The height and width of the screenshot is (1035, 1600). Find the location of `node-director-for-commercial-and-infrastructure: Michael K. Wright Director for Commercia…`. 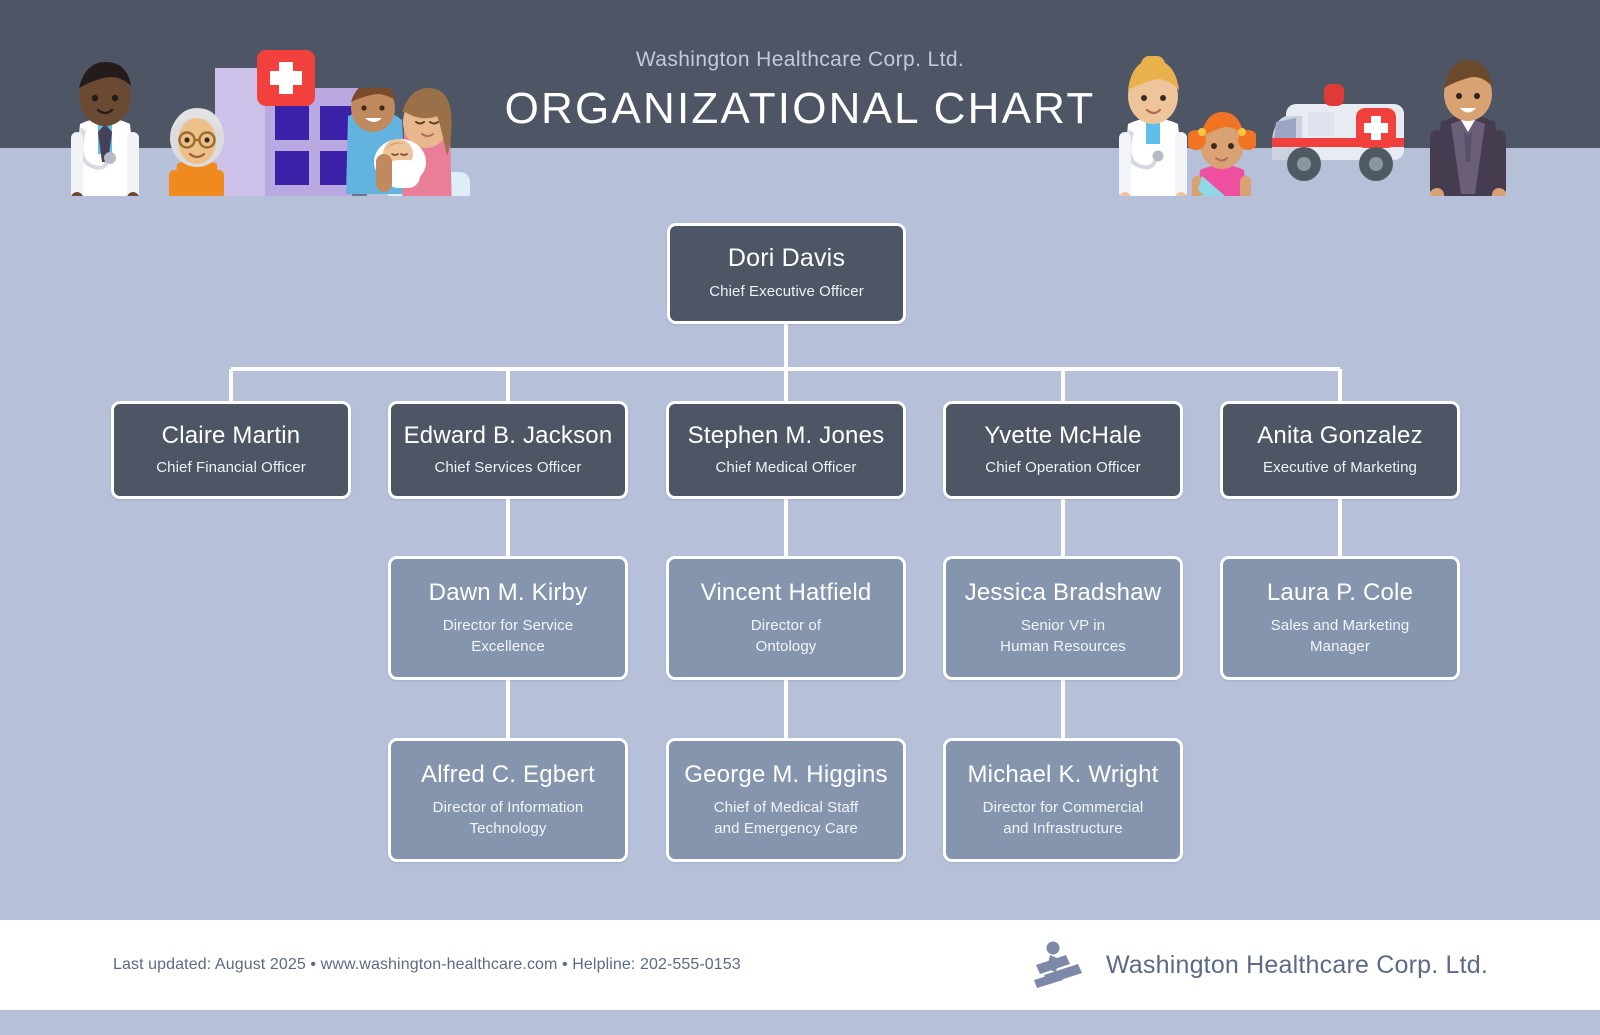

node-director-for-commercial-and-infrastructure: Michael K. Wright Director for Commercia… is located at coordinates (1063, 800).